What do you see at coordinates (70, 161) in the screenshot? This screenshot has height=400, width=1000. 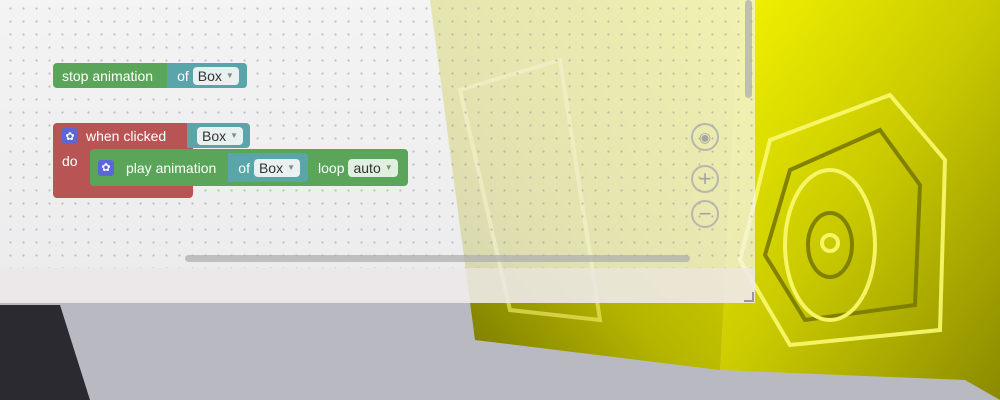 I see `do-label: do` at bounding box center [70, 161].